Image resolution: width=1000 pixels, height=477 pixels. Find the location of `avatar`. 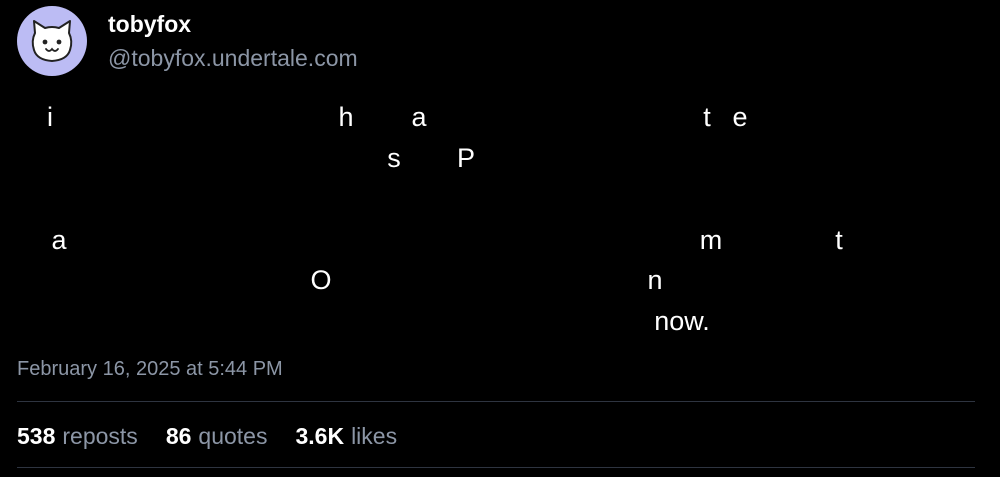

avatar is located at coordinates (52, 41).